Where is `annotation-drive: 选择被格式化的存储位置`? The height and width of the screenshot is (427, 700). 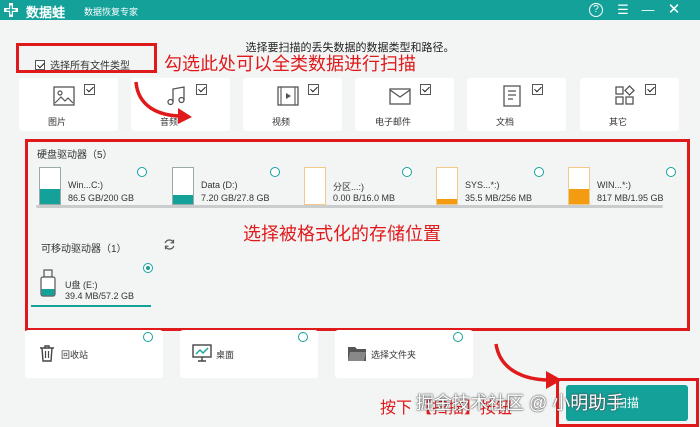
annotation-drive: 选择被格式化的存储位置 is located at coordinates (342, 234).